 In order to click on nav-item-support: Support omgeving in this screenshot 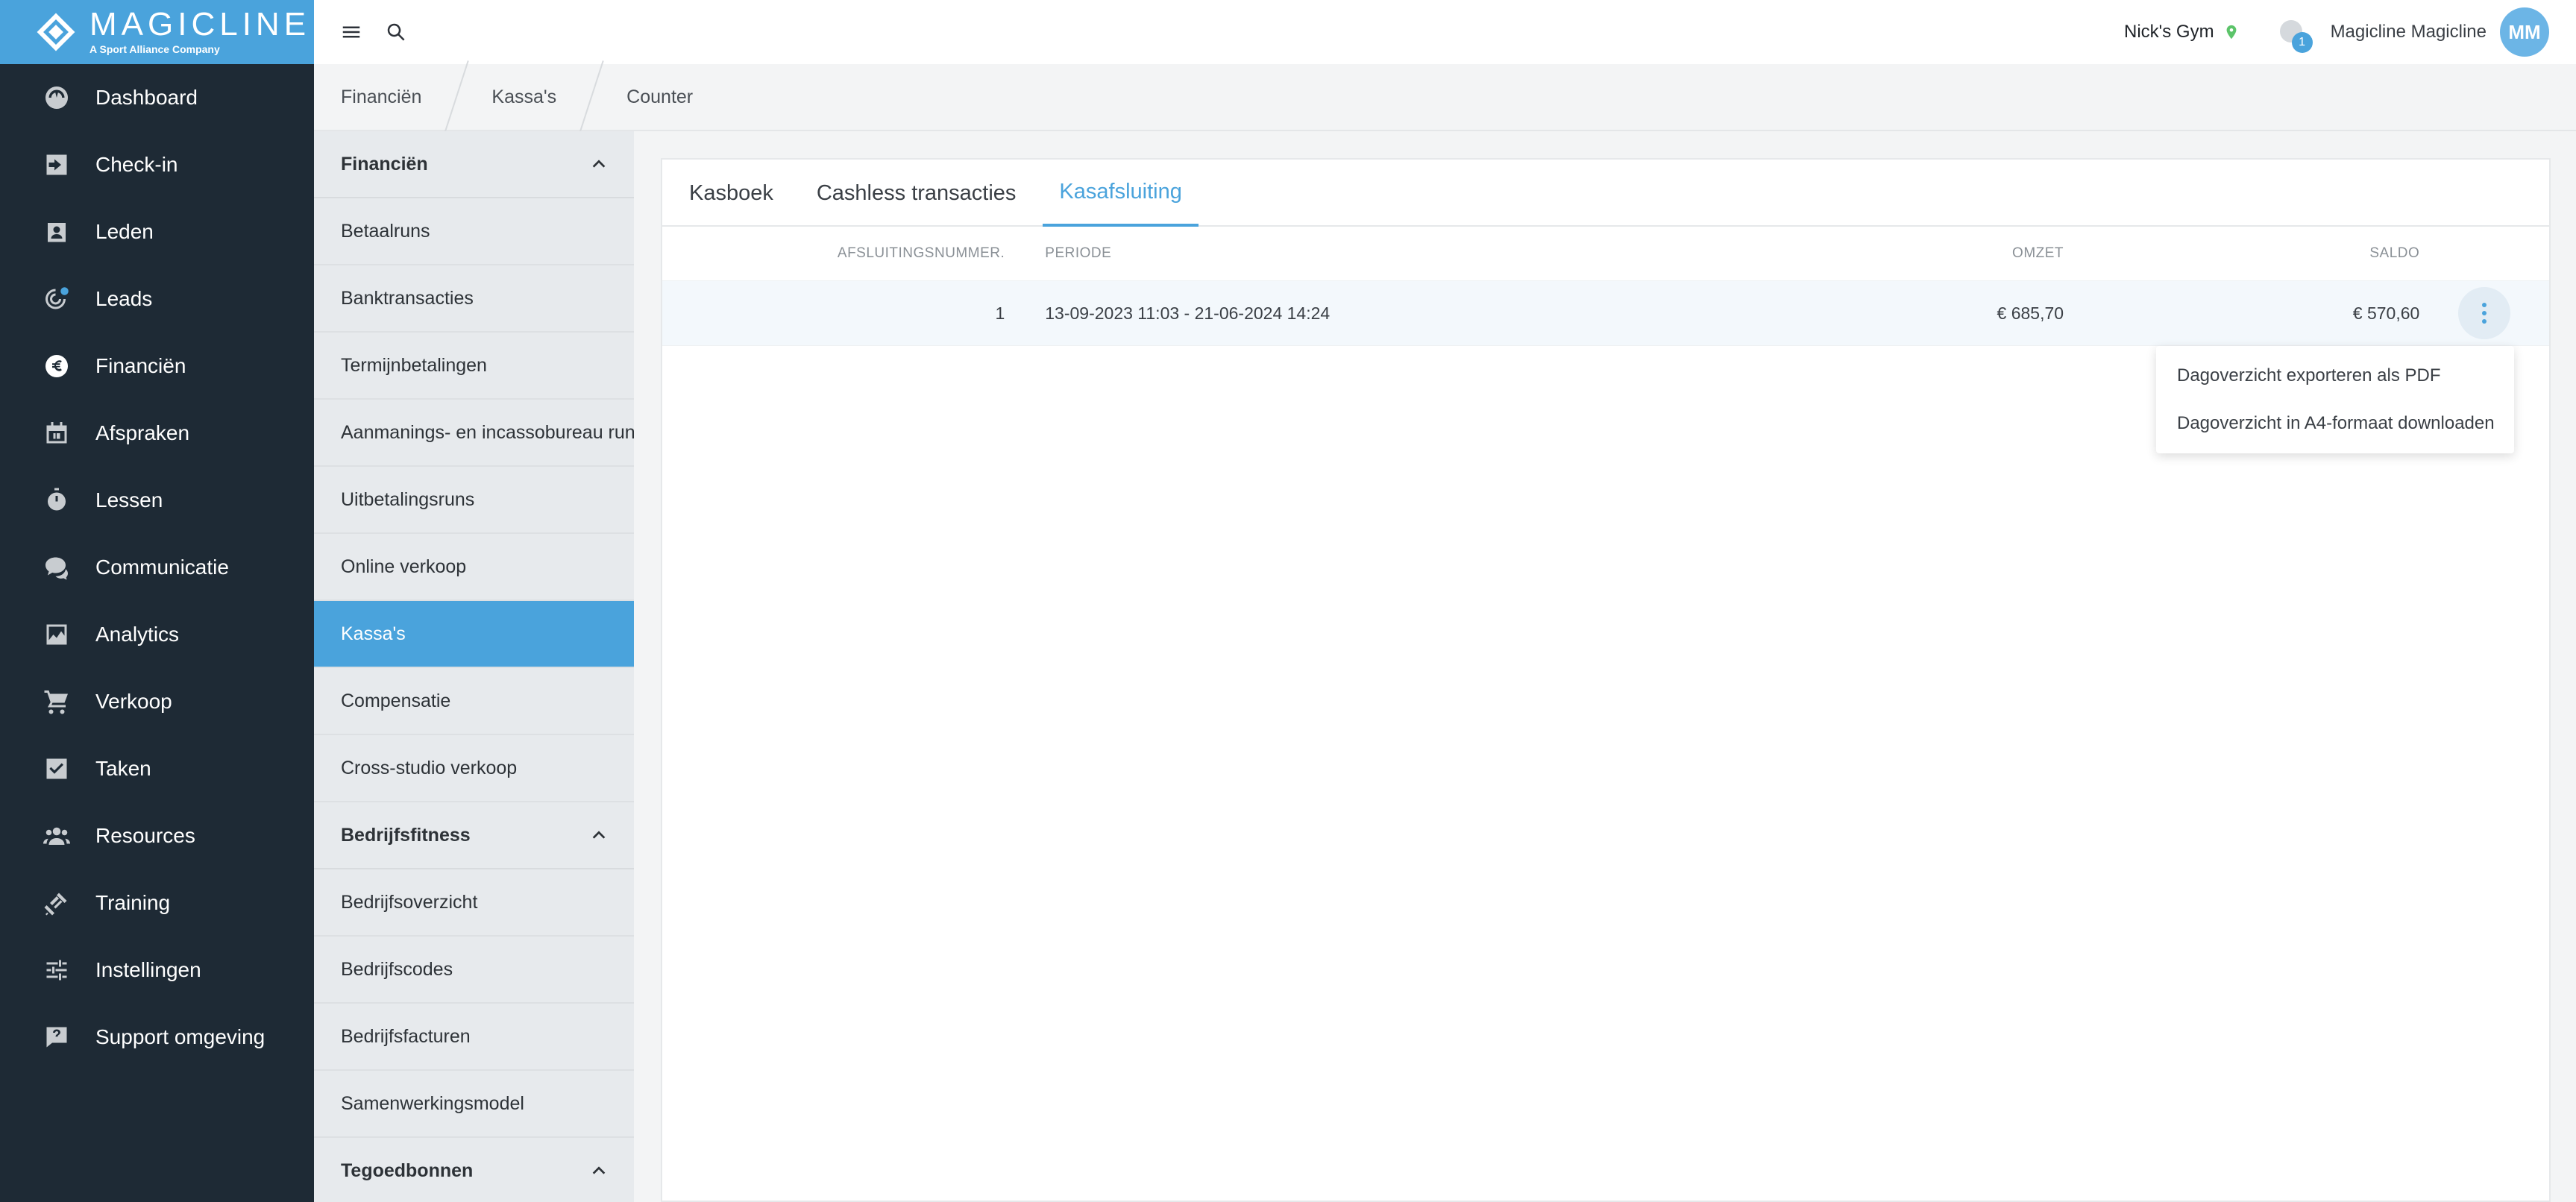, I will do `click(157, 1037)`.